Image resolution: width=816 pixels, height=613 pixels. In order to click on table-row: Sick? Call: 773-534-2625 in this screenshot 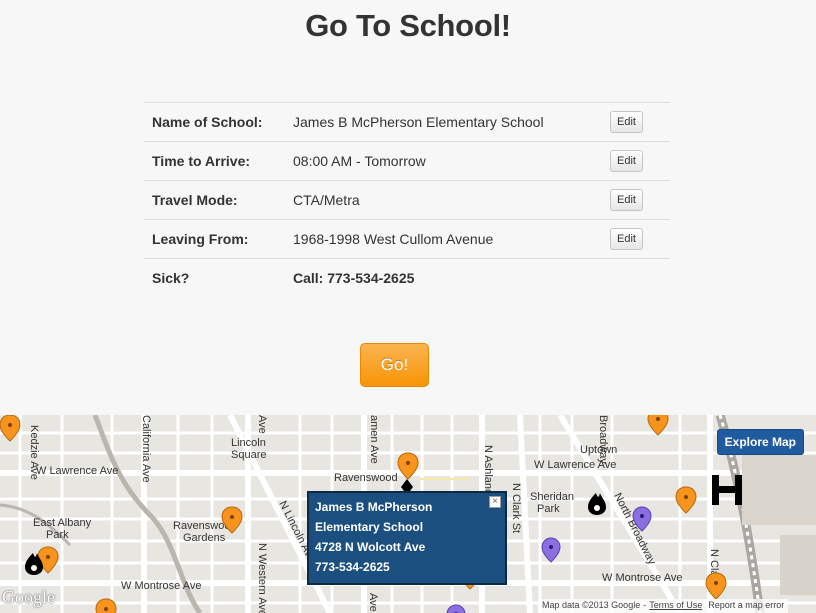, I will do `click(407, 278)`.